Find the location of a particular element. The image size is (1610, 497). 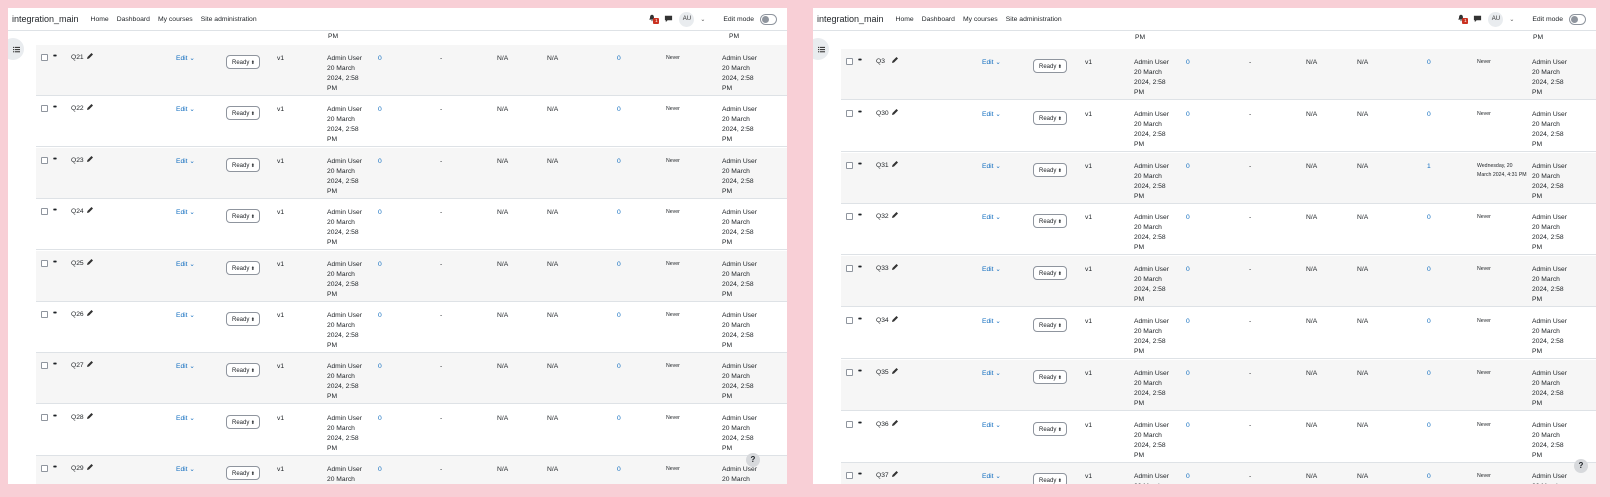

bell-icon: 1 is located at coordinates (1463, 19).